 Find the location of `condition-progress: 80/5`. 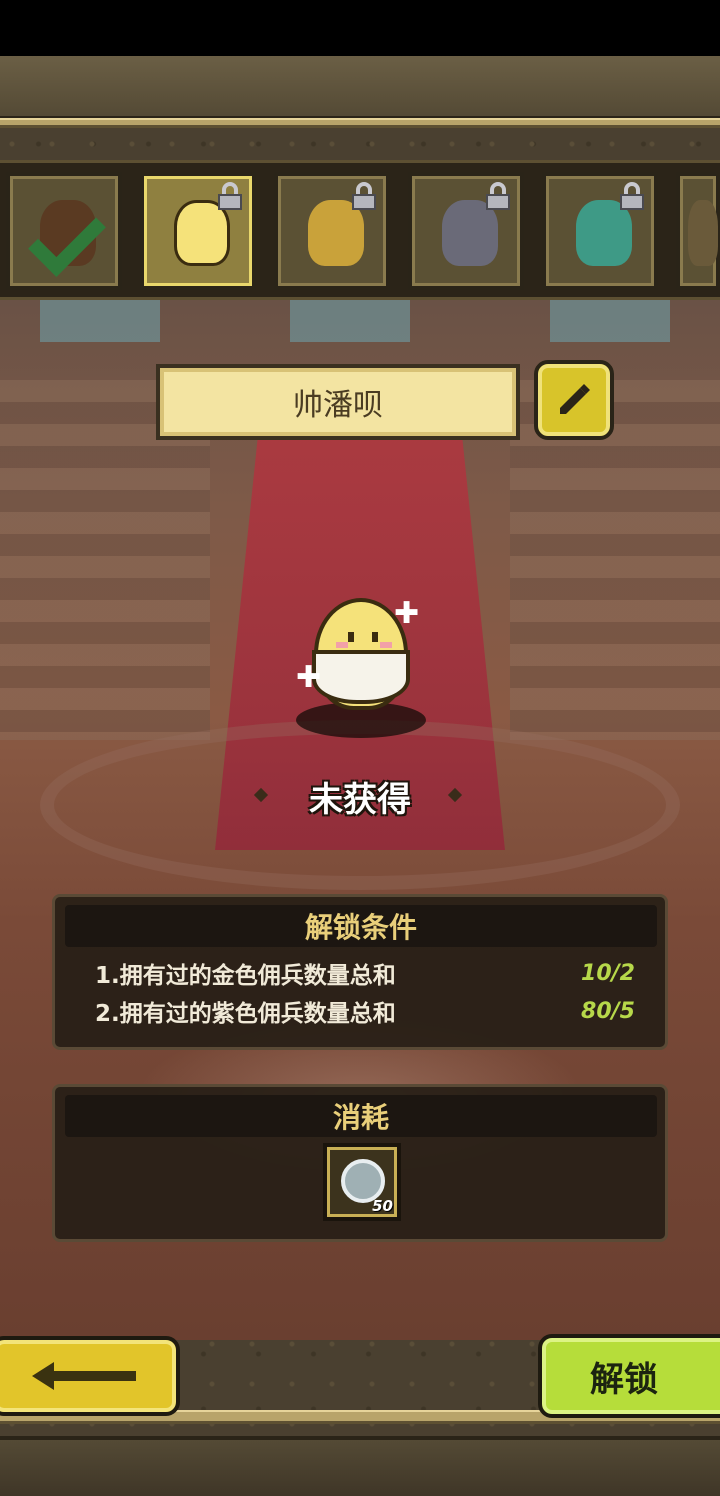

condition-progress: 80/5 is located at coordinates (608, 1011).